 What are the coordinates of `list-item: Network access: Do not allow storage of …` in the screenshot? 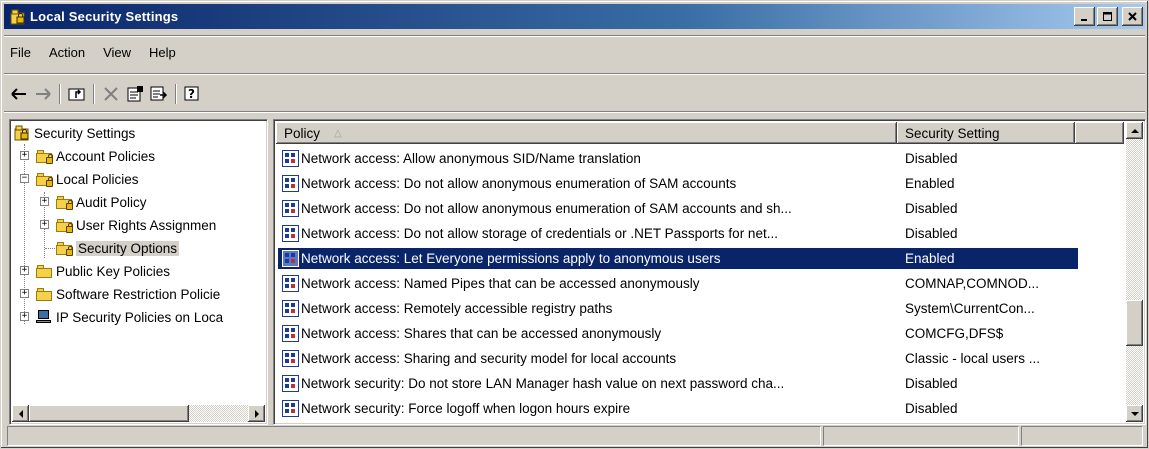 It's located at (700, 233).